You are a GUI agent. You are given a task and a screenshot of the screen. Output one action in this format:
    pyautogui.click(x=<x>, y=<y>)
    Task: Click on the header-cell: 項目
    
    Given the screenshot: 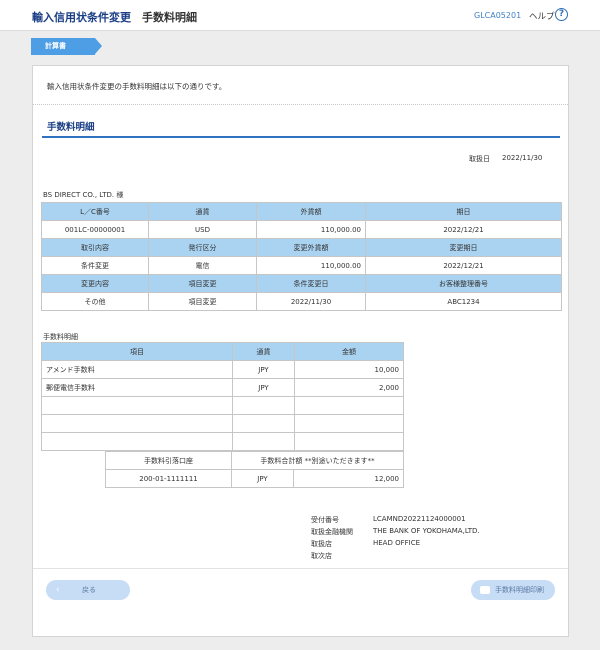 What is the action you would take?
    pyautogui.click(x=137, y=351)
    